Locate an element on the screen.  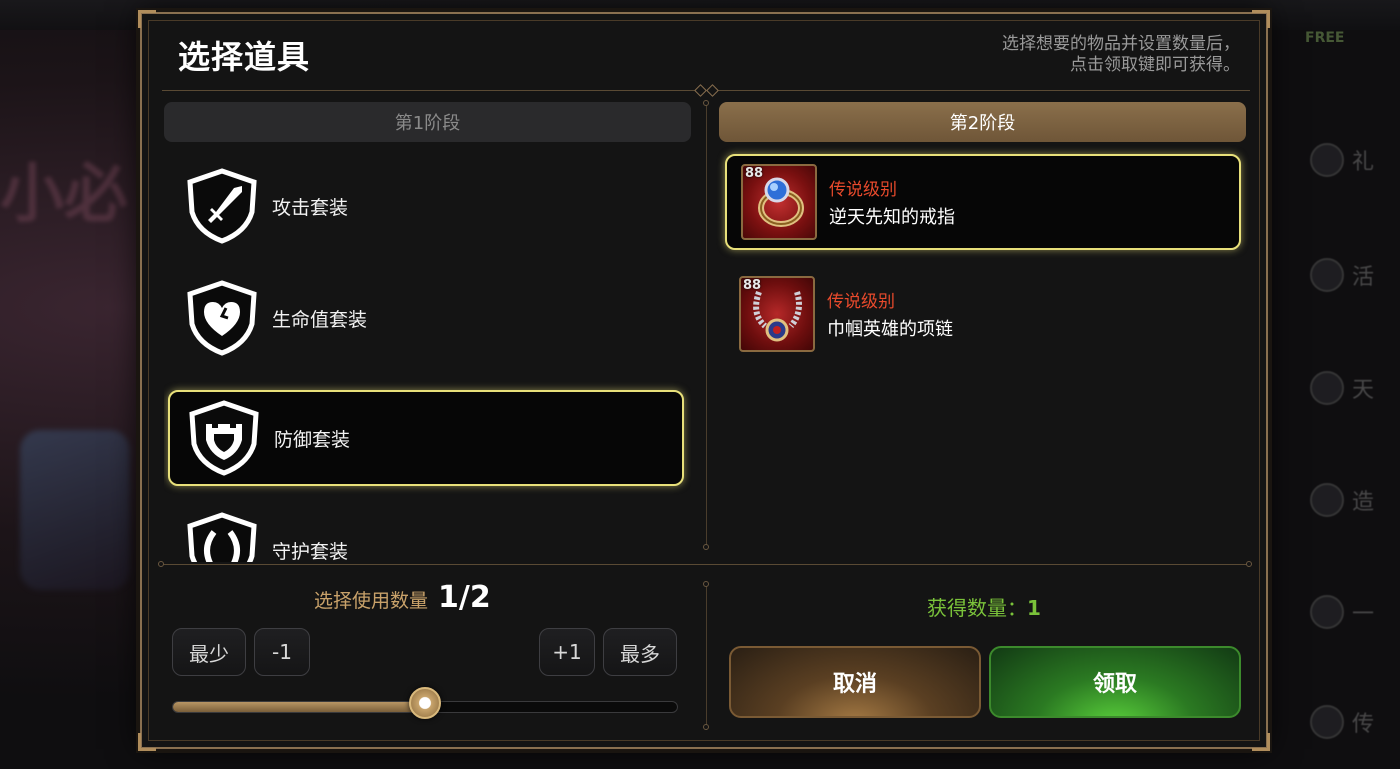
reward-item-necklace: 88 传说级别 巾帼英雄的项链 is located at coordinates (983, 314).